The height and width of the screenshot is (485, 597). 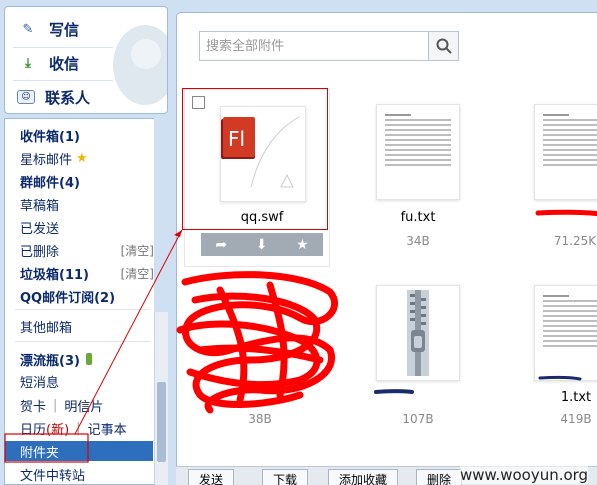 What do you see at coordinates (363, 477) in the screenshot?
I see `add-favorite-button: 添加收藏` at bounding box center [363, 477].